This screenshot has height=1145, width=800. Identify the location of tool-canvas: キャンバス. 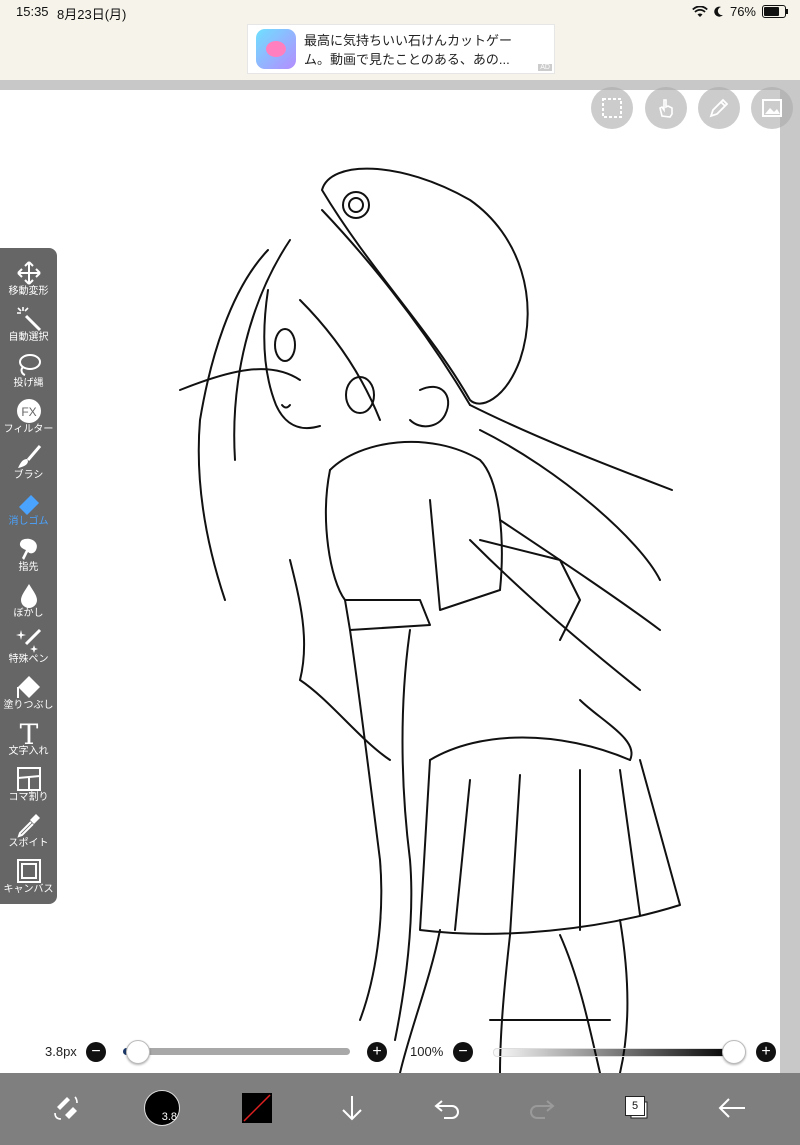
(28, 877).